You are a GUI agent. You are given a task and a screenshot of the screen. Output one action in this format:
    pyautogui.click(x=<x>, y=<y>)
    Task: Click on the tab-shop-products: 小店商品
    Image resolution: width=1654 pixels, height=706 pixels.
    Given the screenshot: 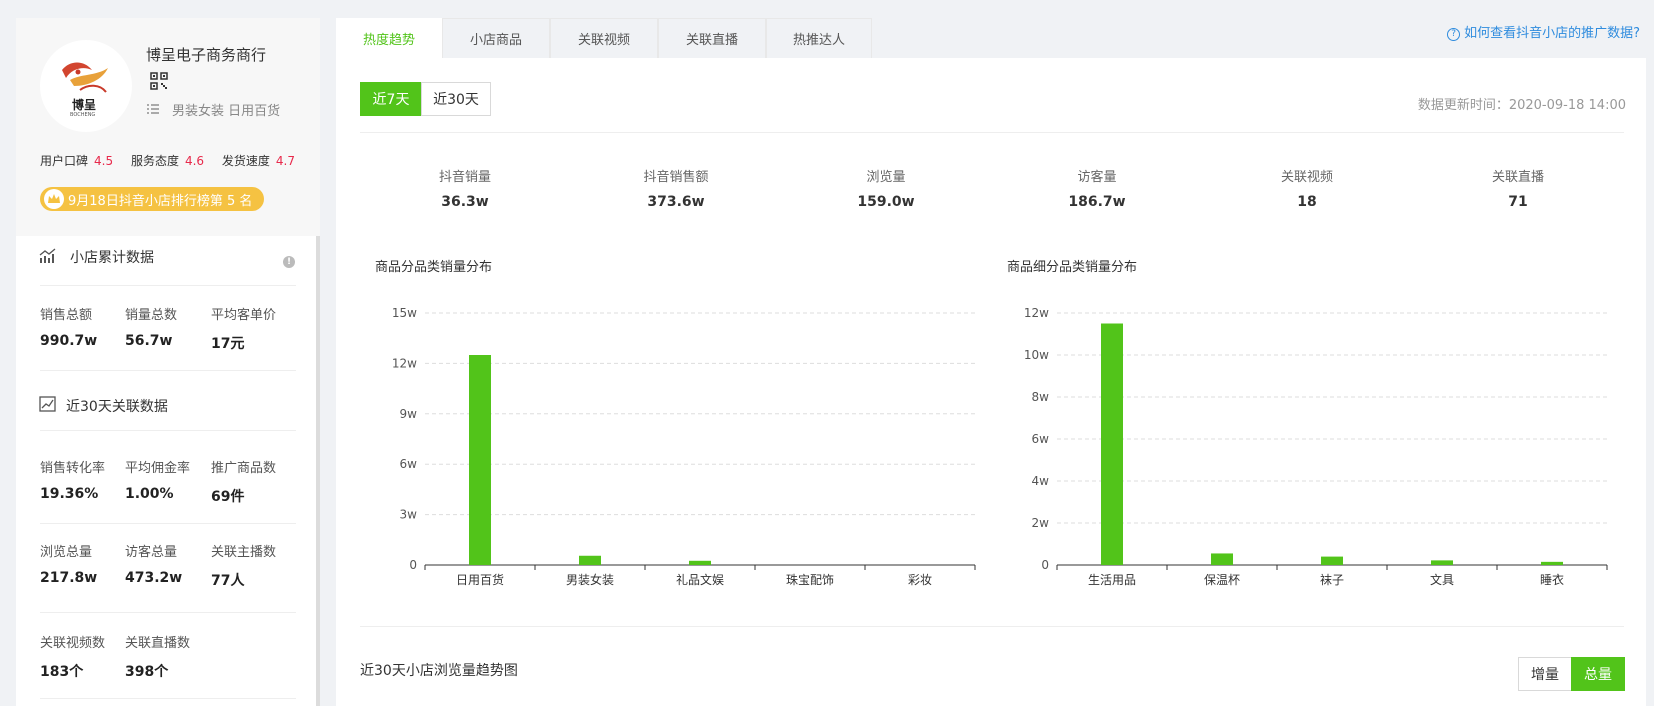 What is the action you would take?
    pyautogui.click(x=496, y=38)
    